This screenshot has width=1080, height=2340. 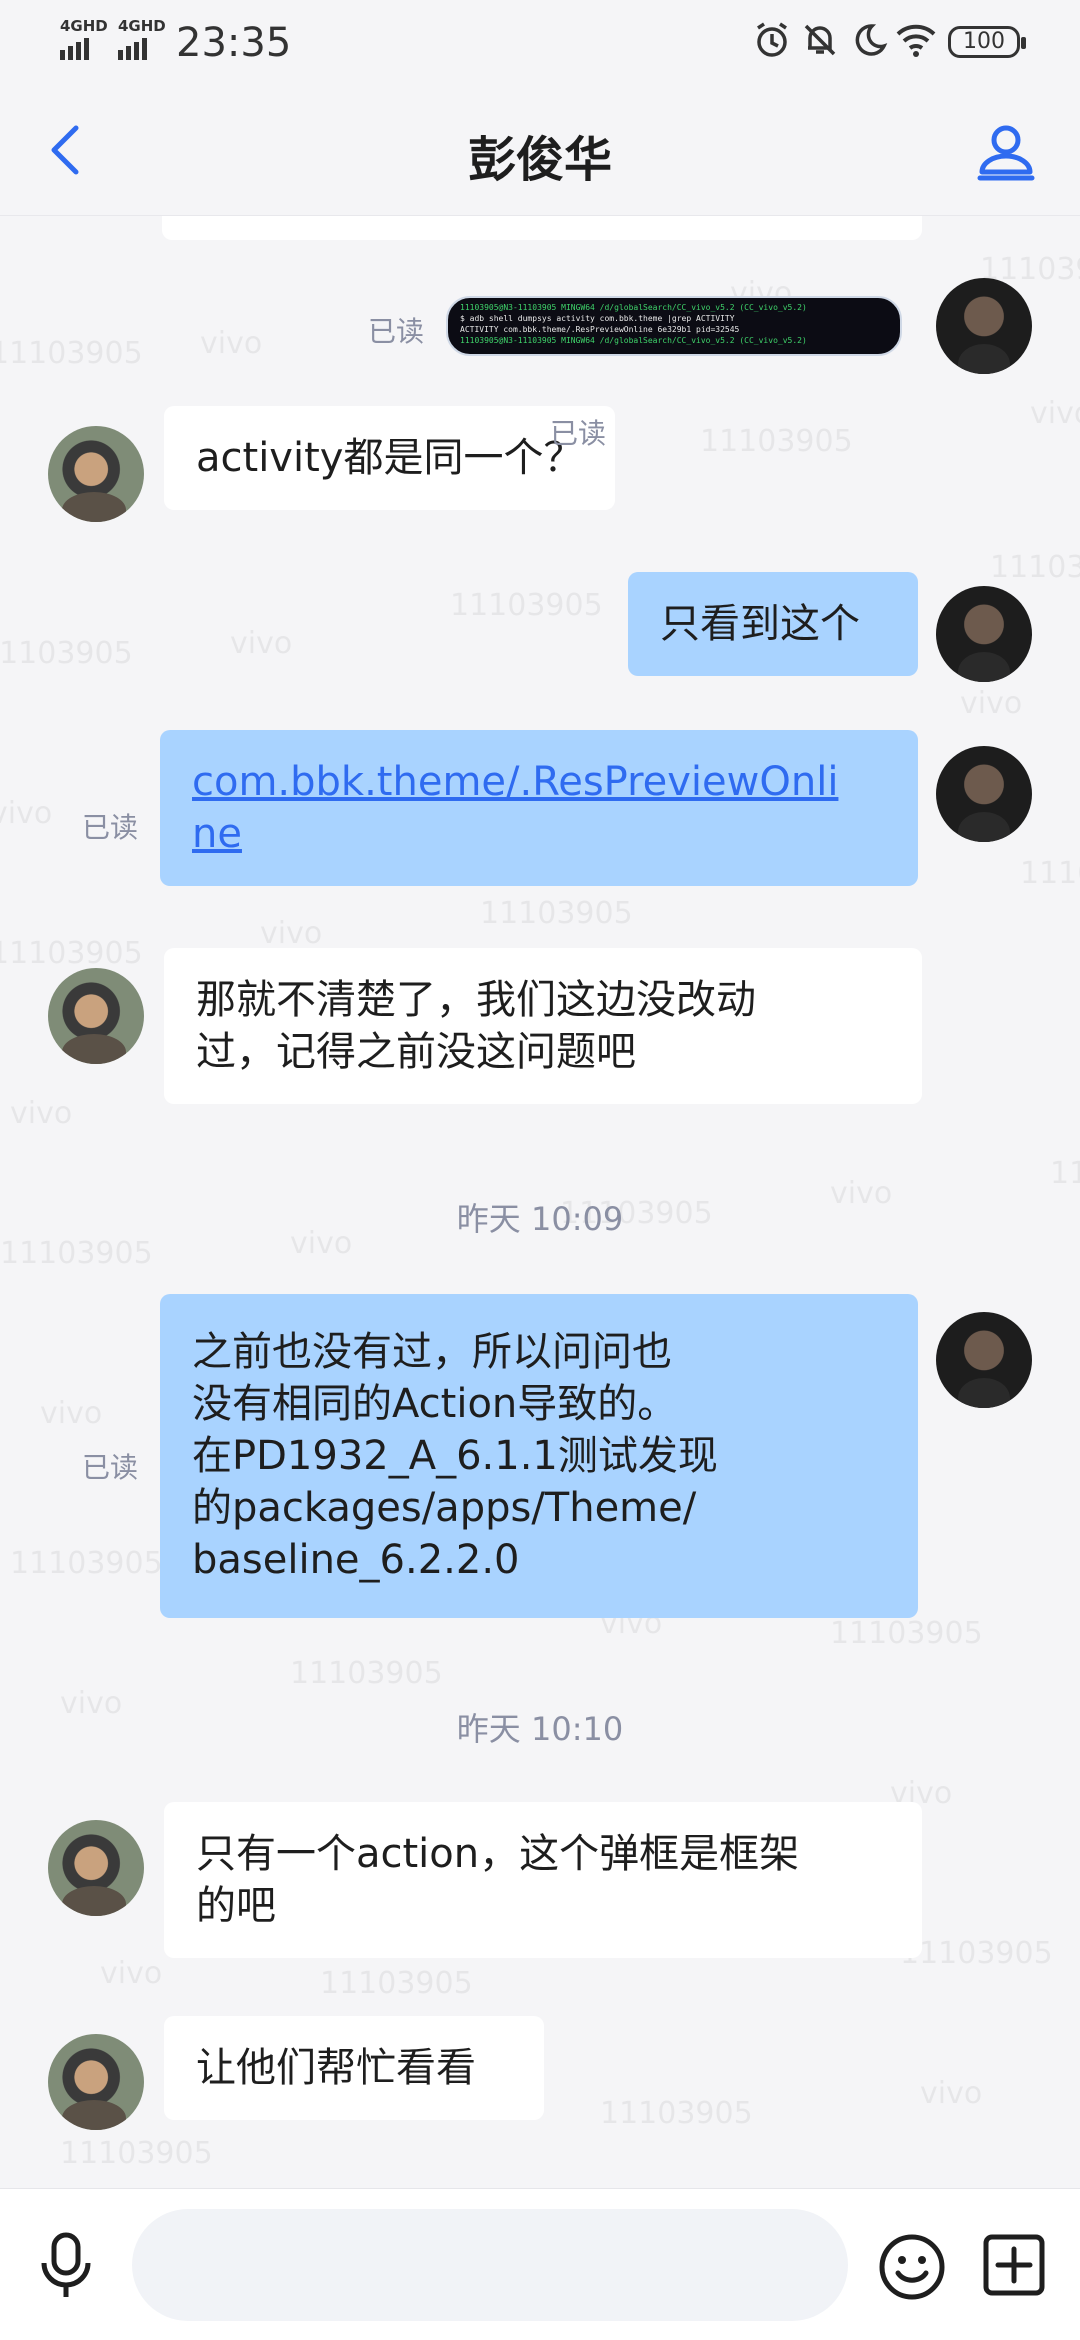 What do you see at coordinates (540, 1219) in the screenshot?
I see `time-separator: 昨天 10:09` at bounding box center [540, 1219].